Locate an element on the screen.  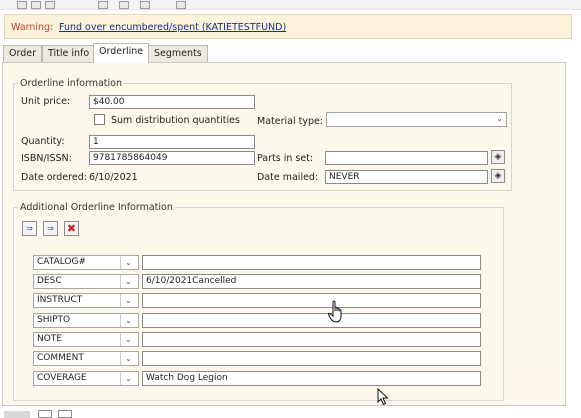
isbn-label: ISBN/ISSN: is located at coordinates (46, 158).